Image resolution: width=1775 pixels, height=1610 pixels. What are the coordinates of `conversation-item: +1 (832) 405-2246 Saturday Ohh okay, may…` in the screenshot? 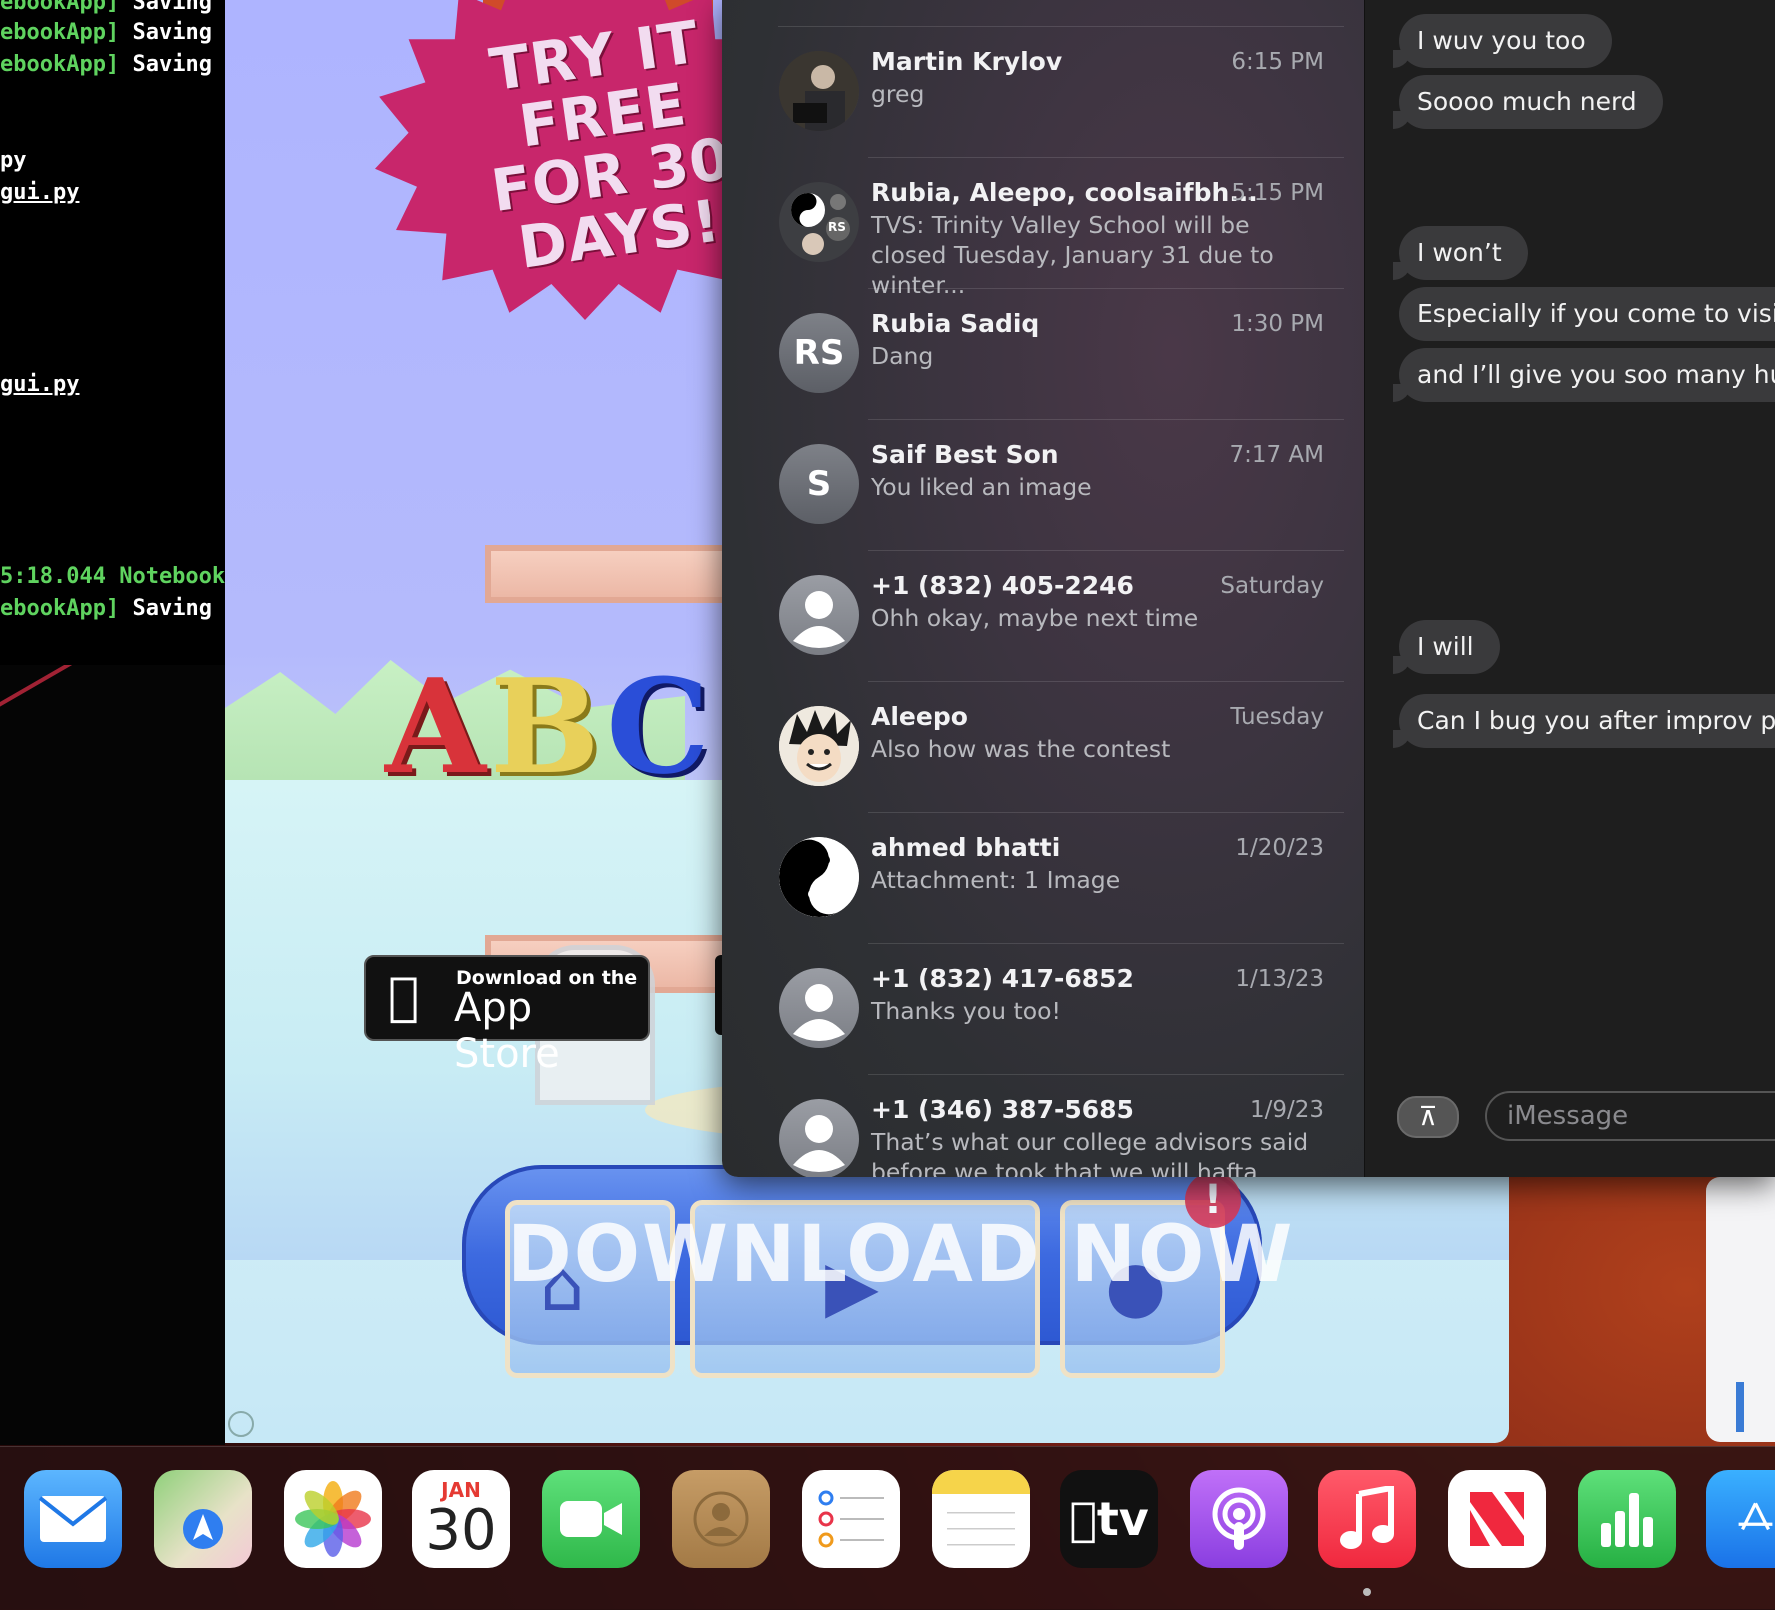 It's located at (1043, 616).